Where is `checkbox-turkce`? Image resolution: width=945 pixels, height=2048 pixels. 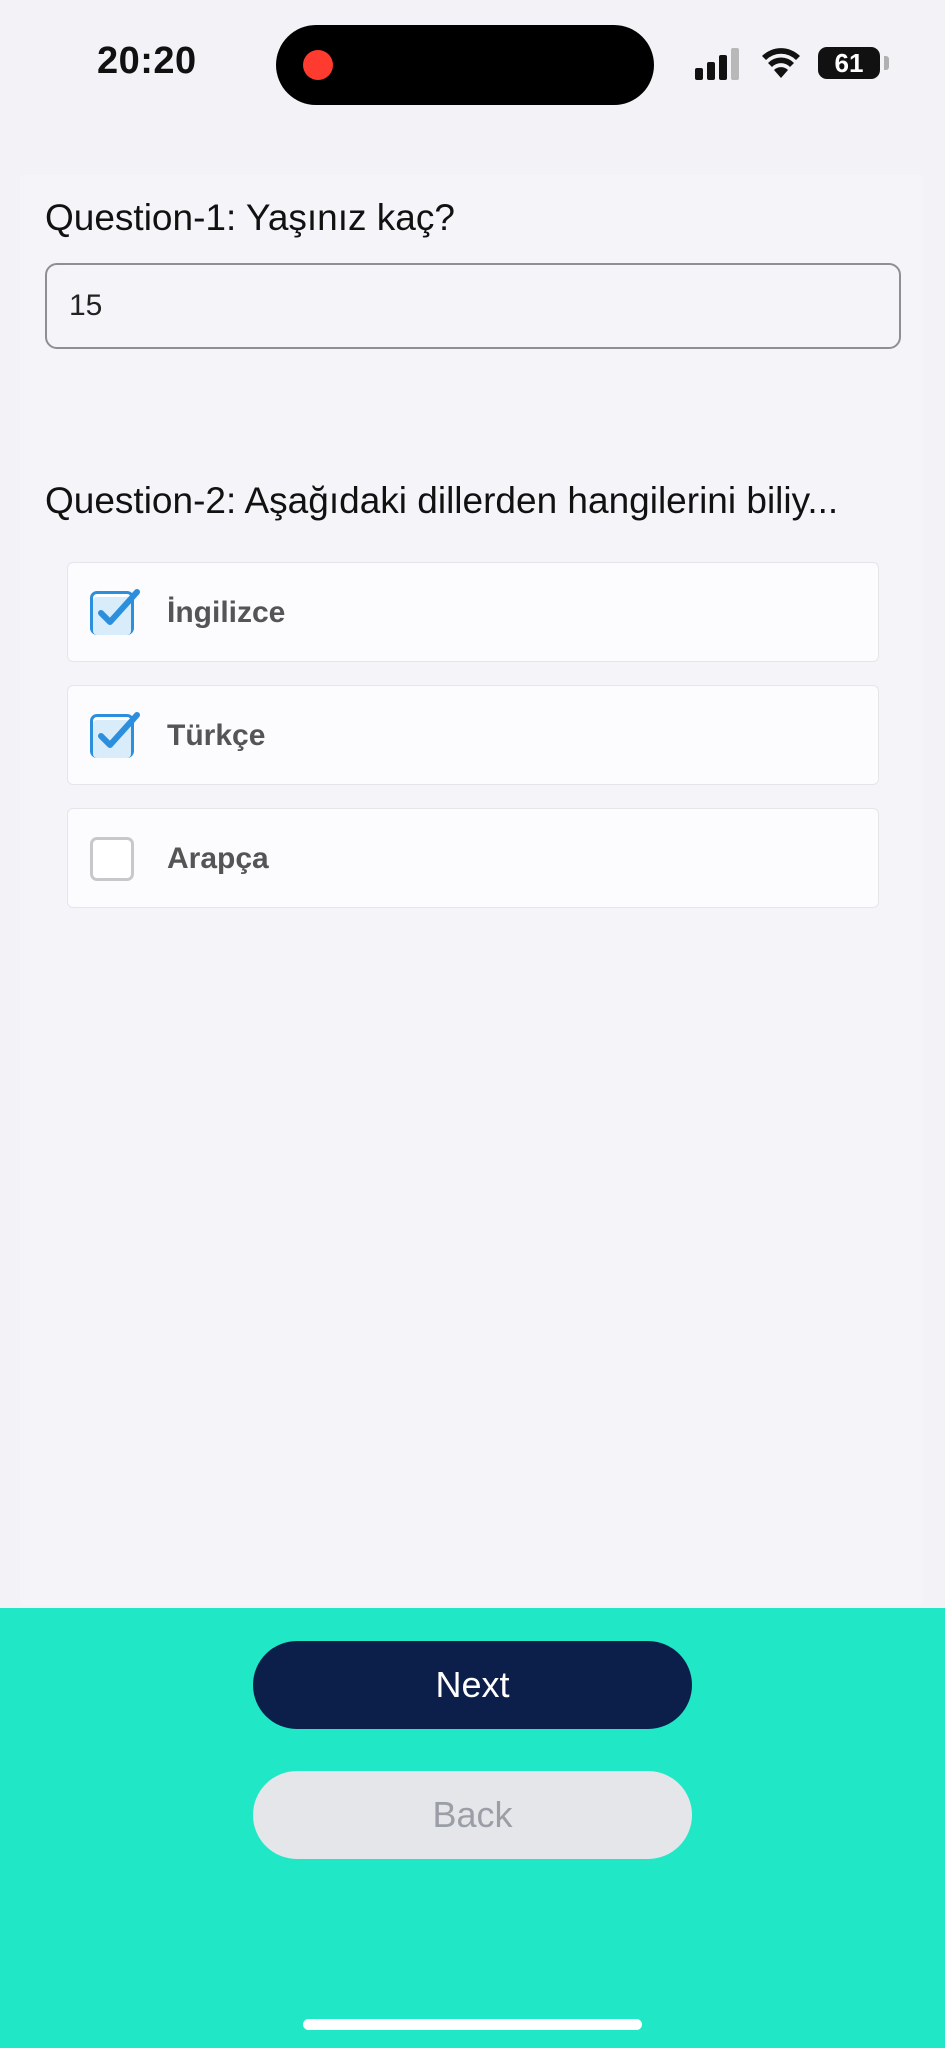 checkbox-turkce is located at coordinates (115, 735).